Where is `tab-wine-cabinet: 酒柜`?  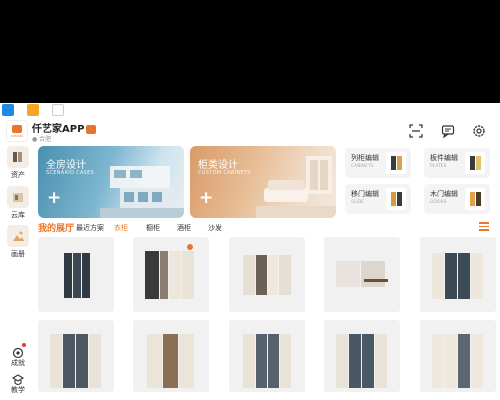
tab-wine-cabinet: 酒柜 is located at coordinates (184, 228).